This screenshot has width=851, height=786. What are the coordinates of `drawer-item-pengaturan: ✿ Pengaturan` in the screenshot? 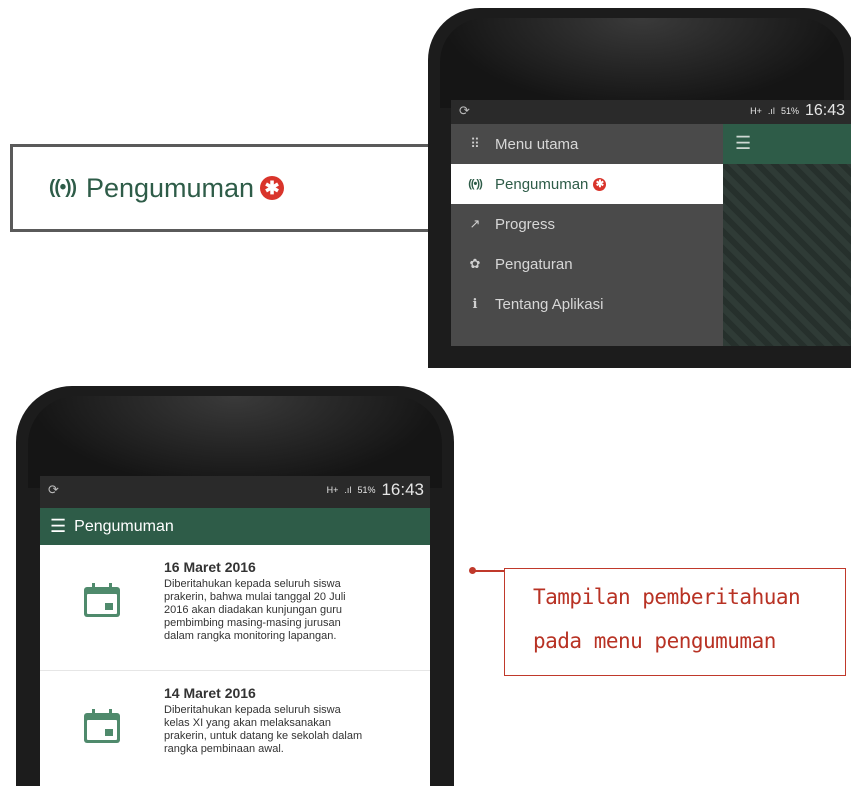 It's located at (587, 264).